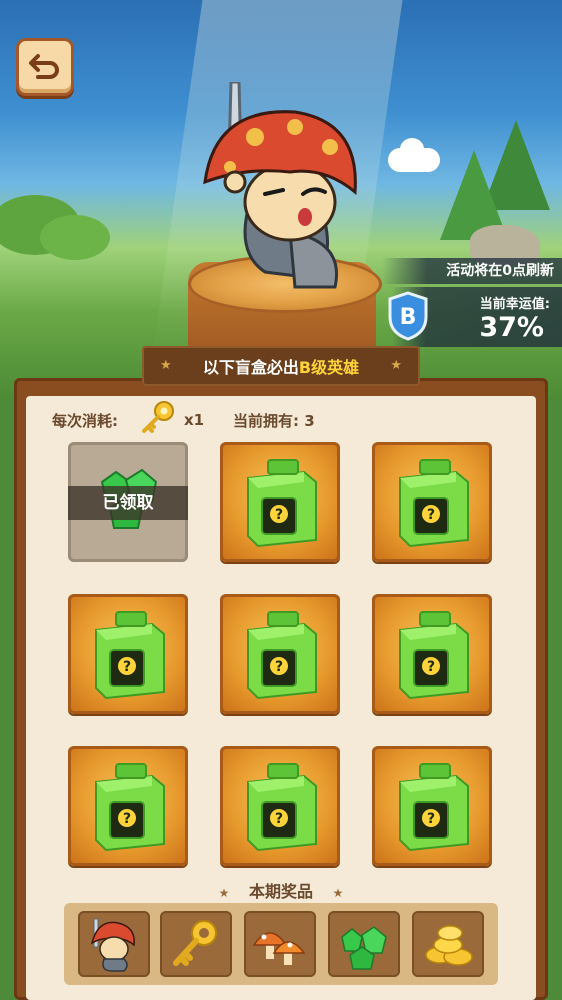 Image resolution: width=562 pixels, height=1000 pixels. Describe the element at coordinates (475, 317) in the screenshot. I see `luck-panel: B 当前幸运值: 37%` at that location.